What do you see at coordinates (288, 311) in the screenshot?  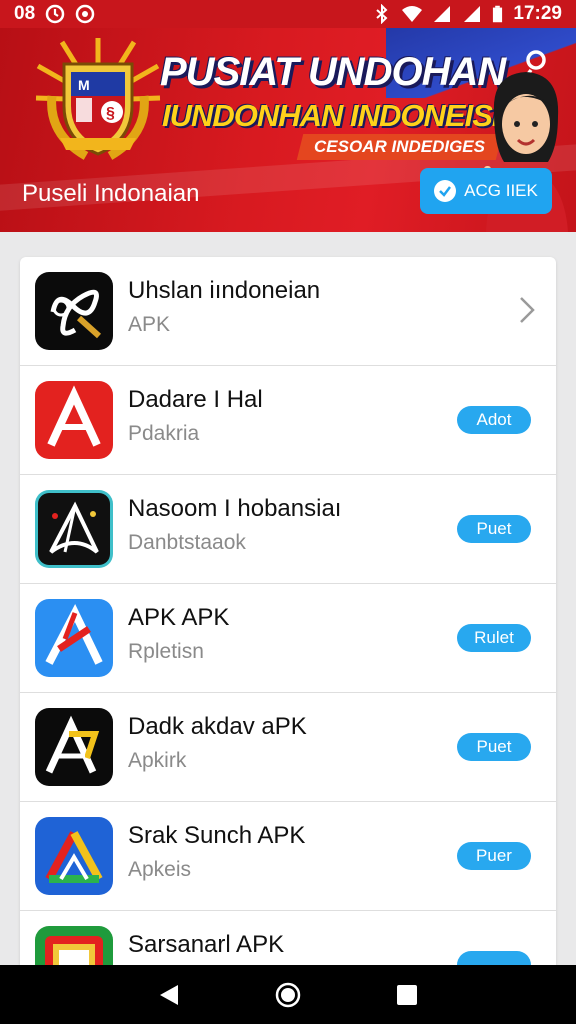 I see `list-item: Uhslan iındoneian APK` at bounding box center [288, 311].